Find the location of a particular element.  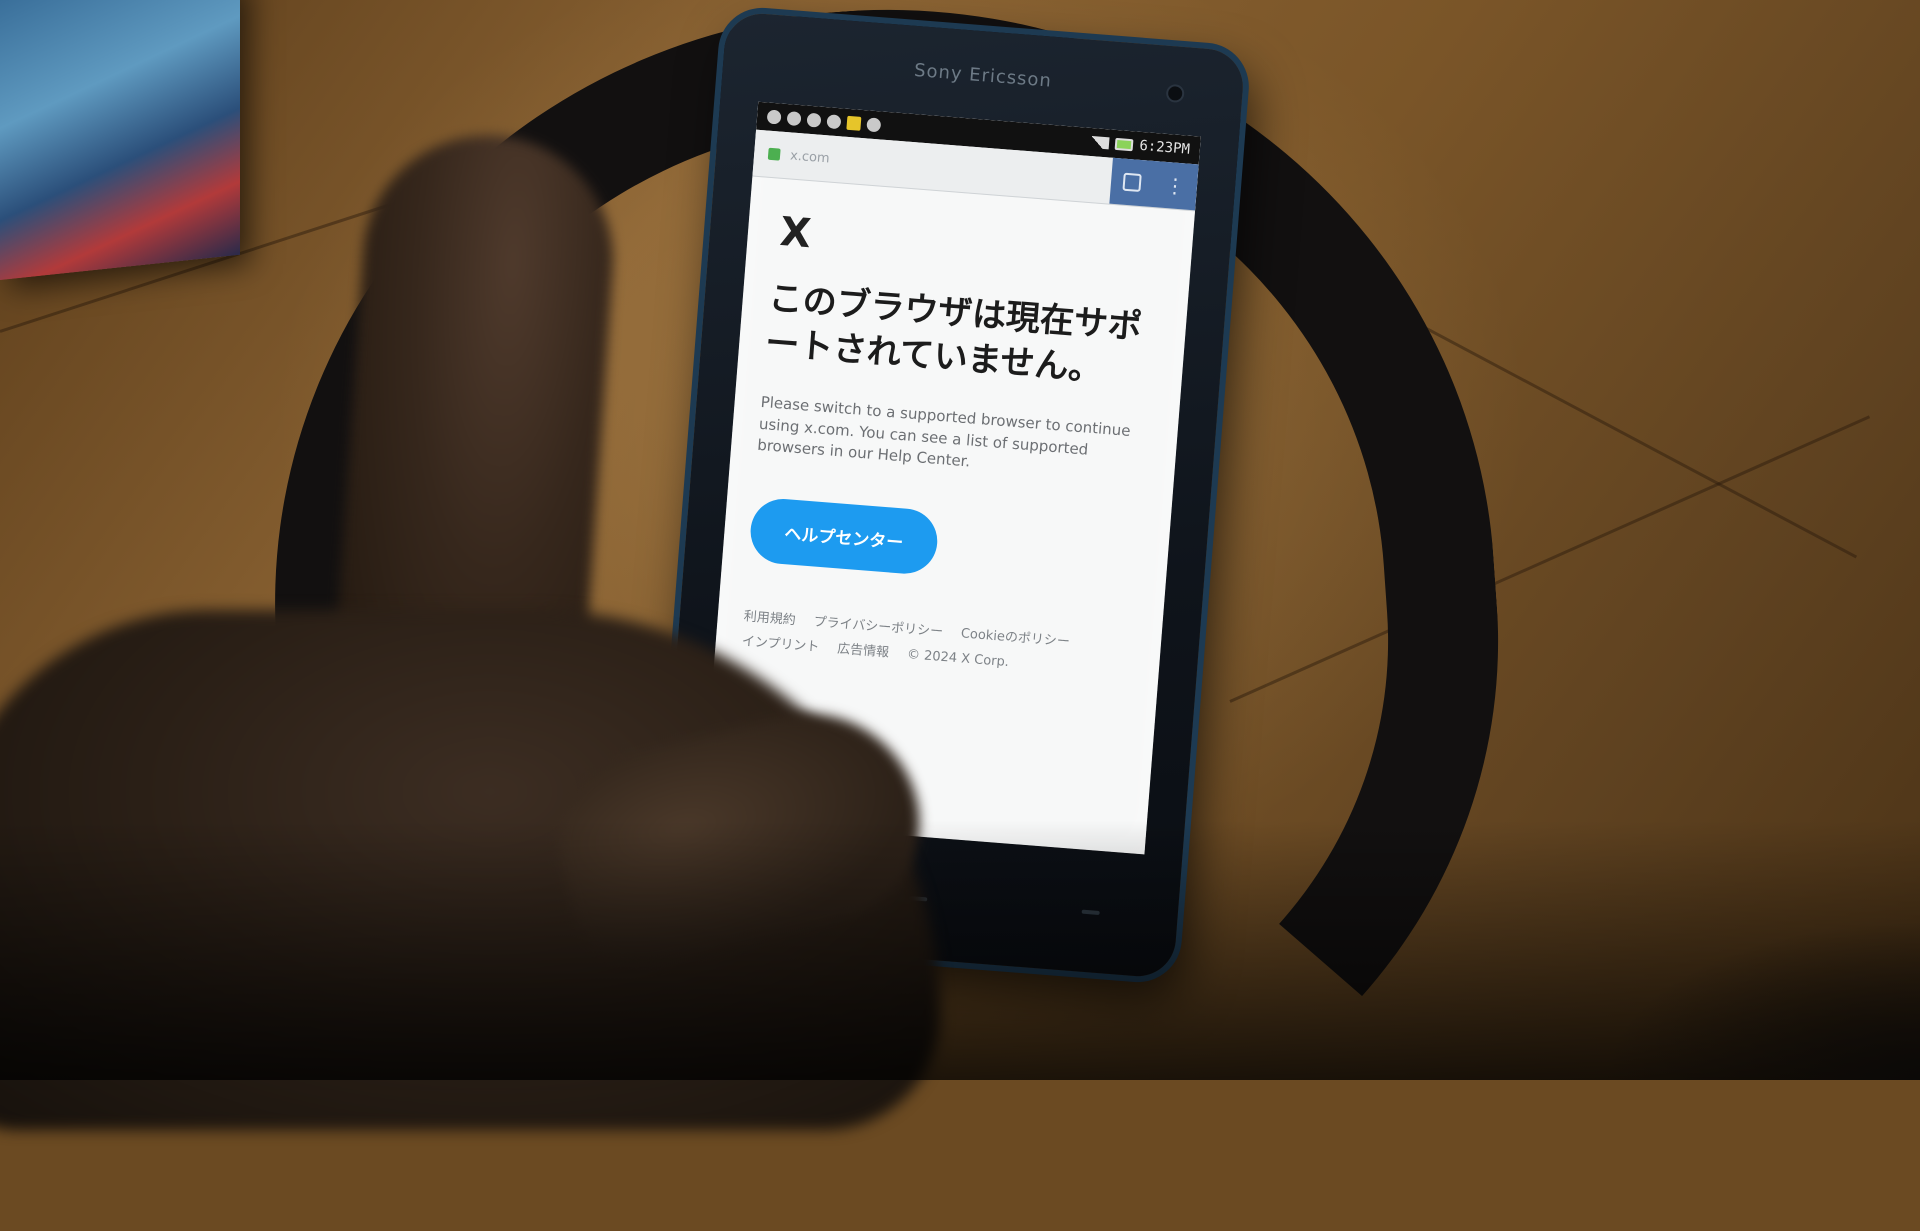

corner-shadow is located at coordinates (1760, 1000).